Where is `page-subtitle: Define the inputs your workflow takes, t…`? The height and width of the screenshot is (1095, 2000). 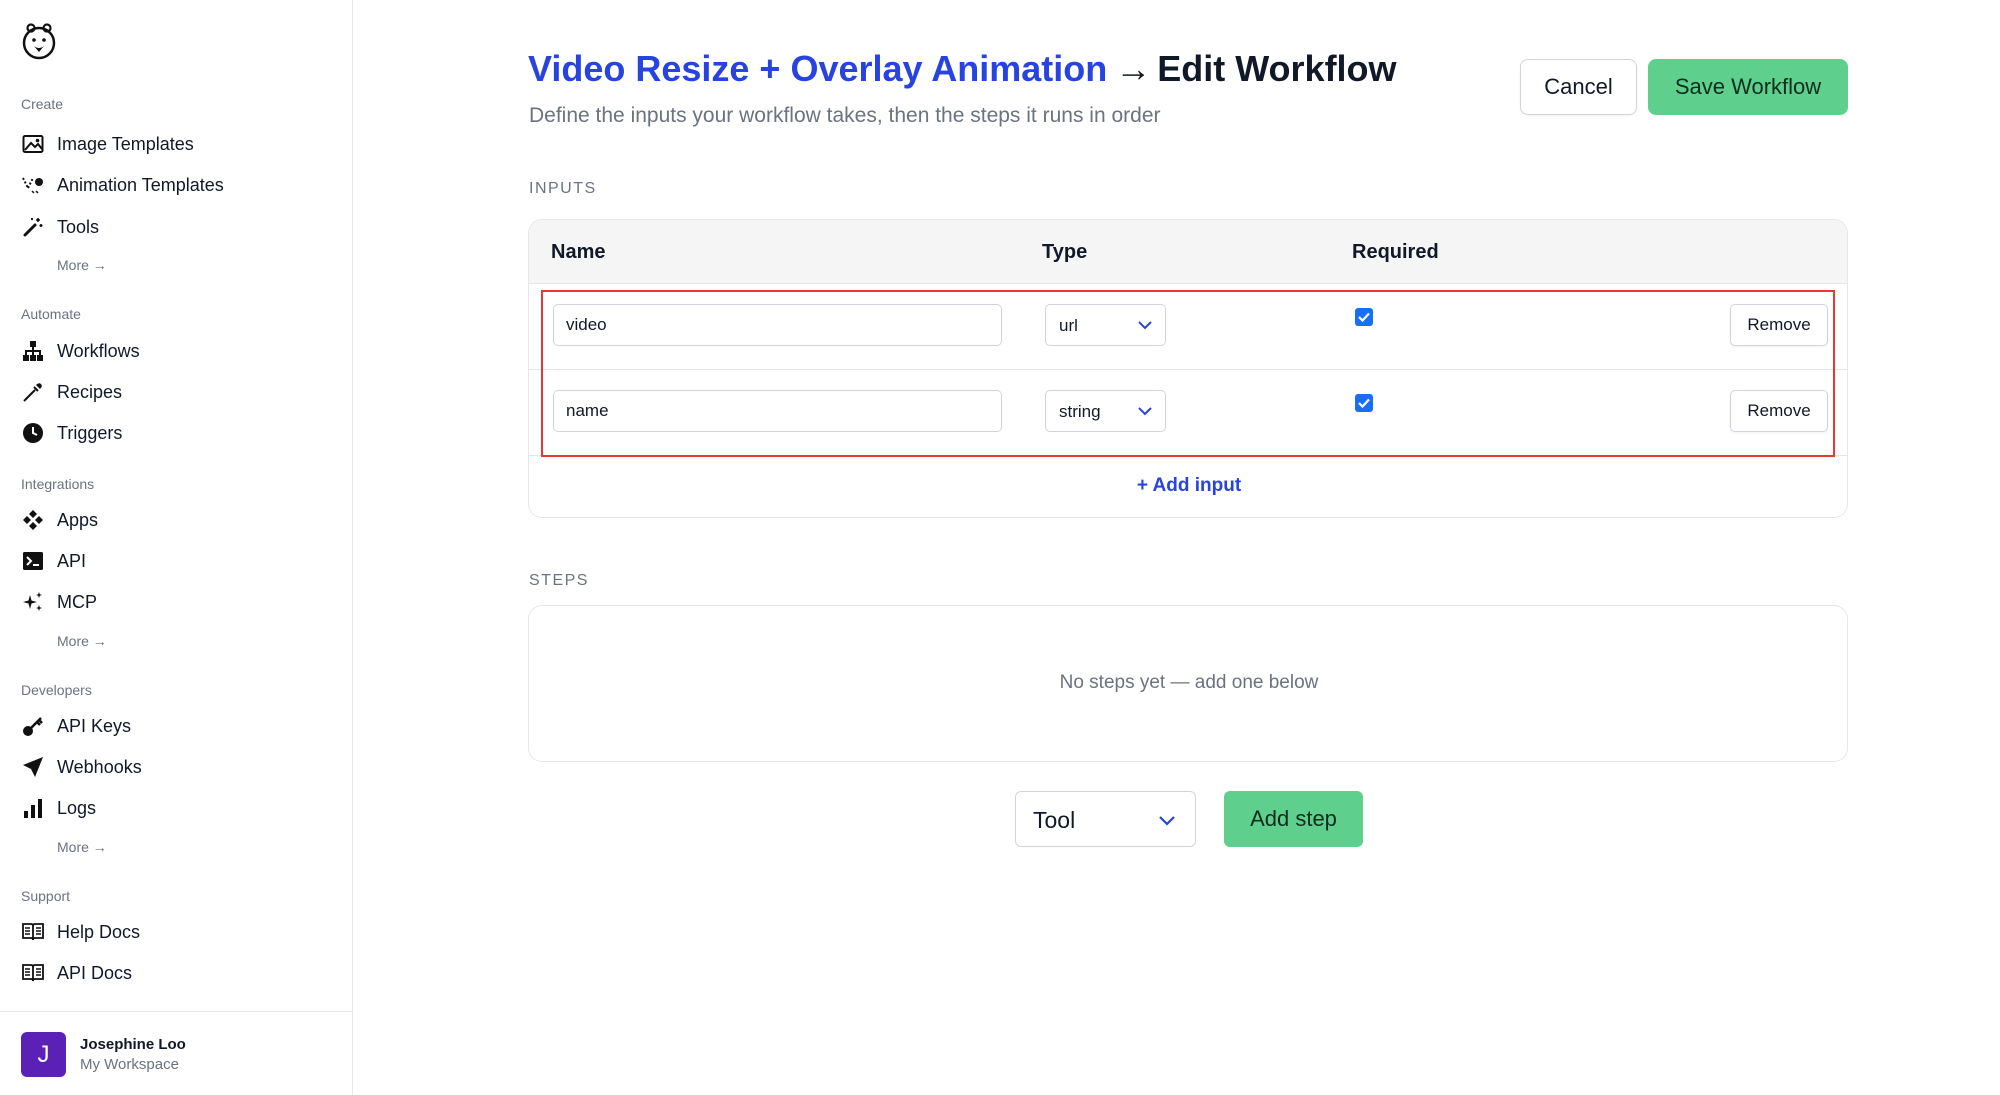 page-subtitle: Define the inputs your workflow takes, t… is located at coordinates (845, 115).